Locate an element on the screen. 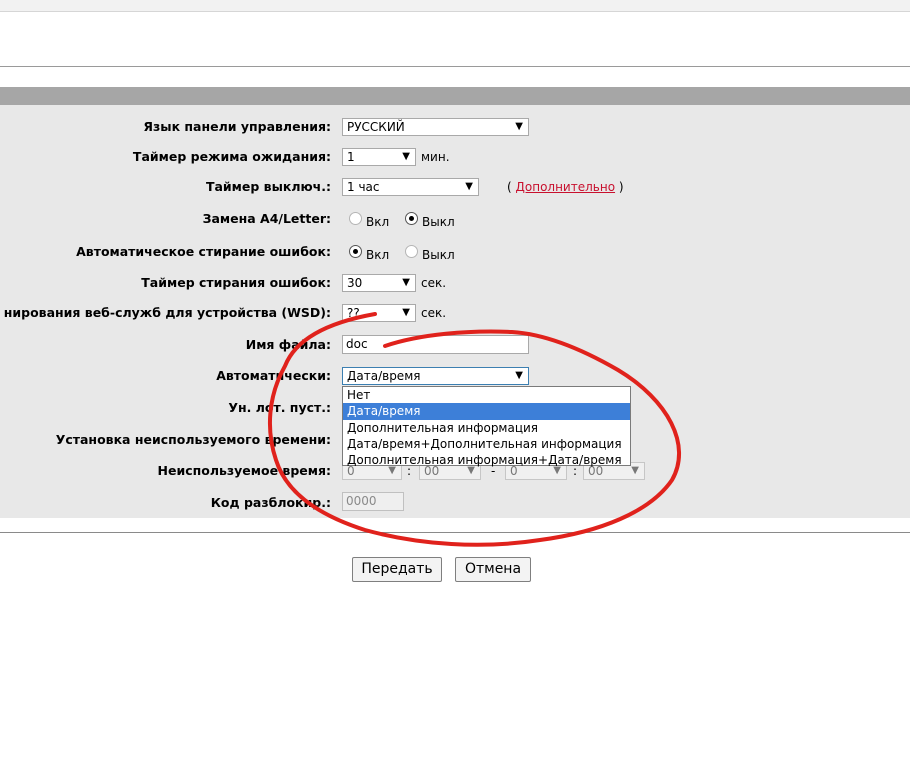 This screenshot has width=910, height=768. dropdown-option: Нет is located at coordinates (486, 395).